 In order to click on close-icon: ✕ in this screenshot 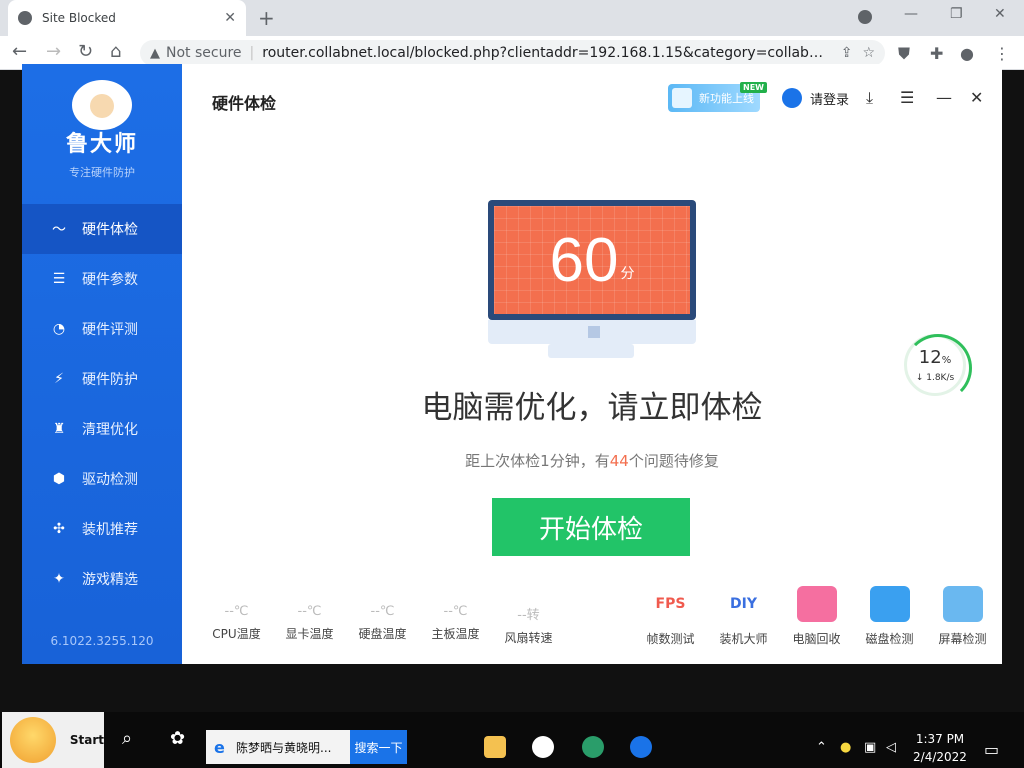, I will do `click(976, 97)`.